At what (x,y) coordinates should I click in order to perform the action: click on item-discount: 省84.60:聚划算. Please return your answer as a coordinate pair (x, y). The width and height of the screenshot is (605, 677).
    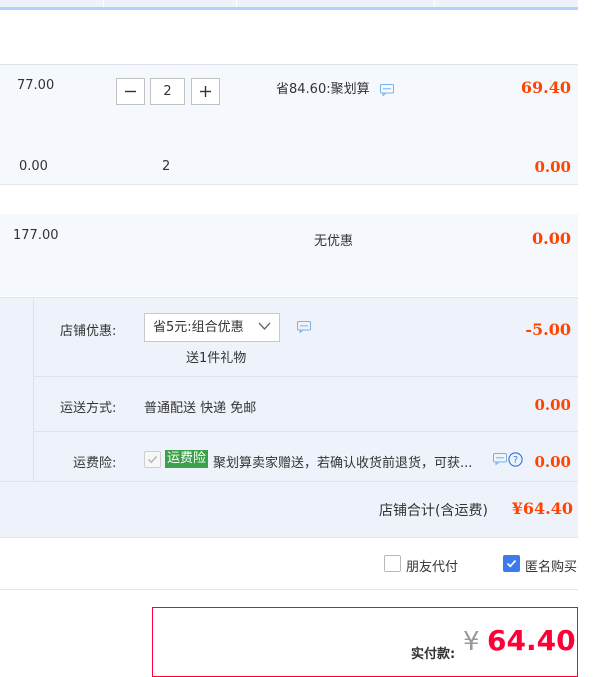
    Looking at the image, I should click on (323, 87).